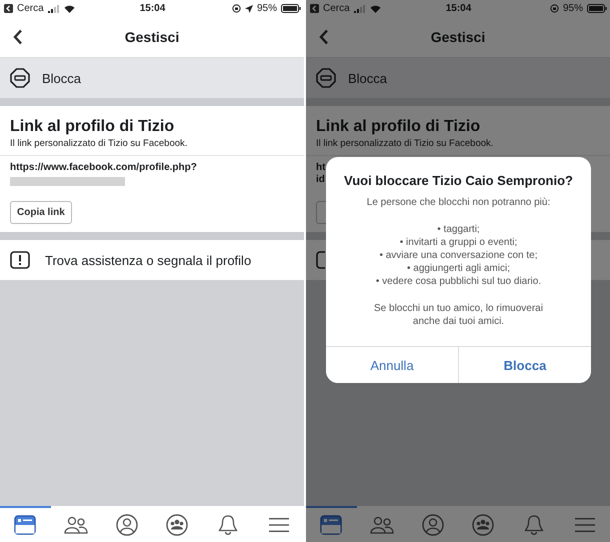  I want to click on dialog-list-item: • taggarti;, so click(458, 229).